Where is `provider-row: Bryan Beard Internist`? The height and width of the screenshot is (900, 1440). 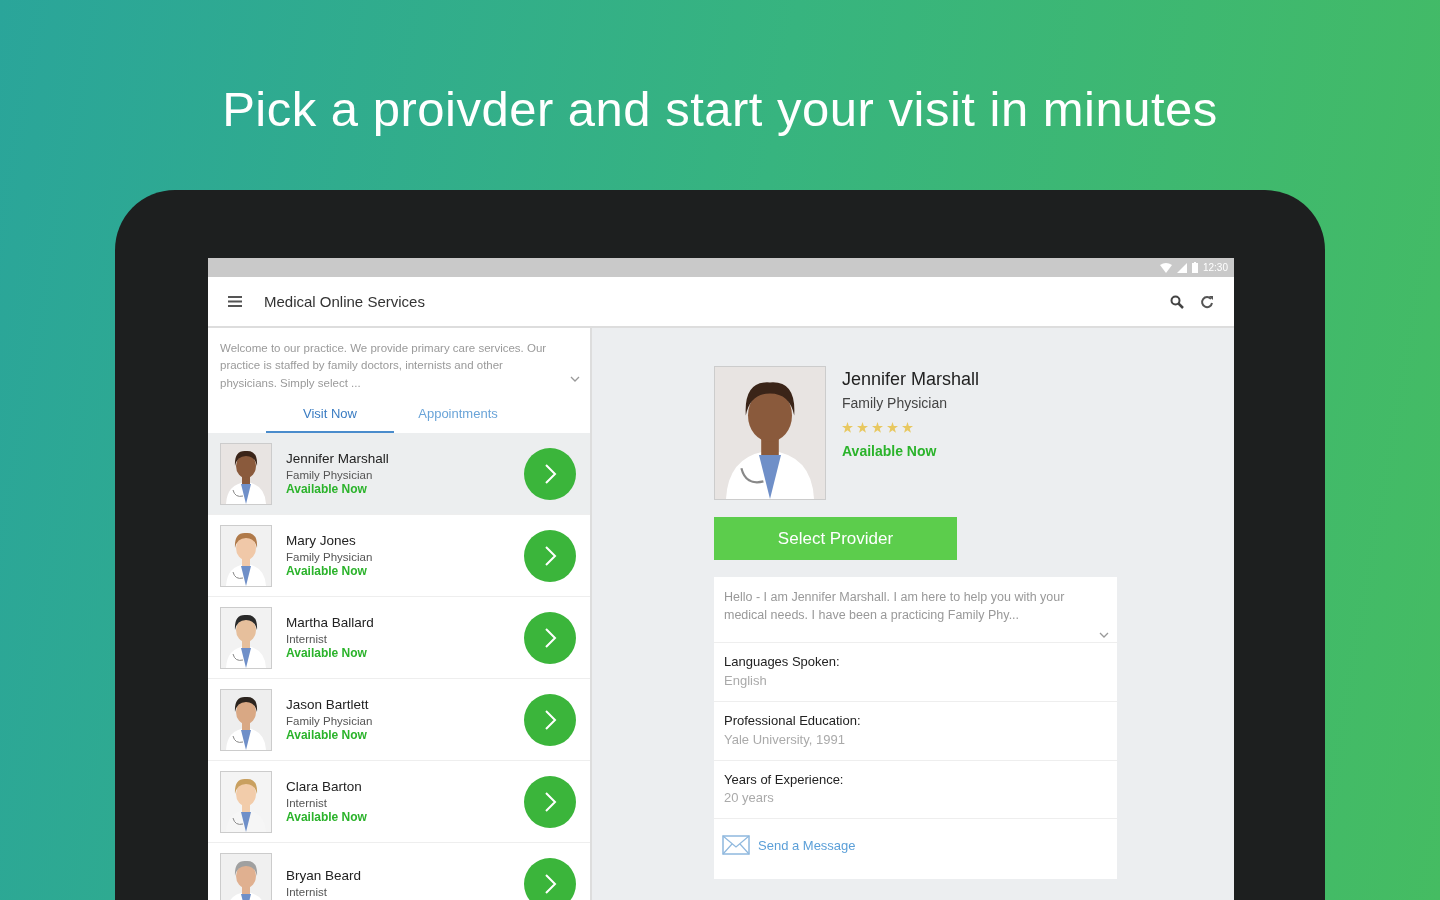 provider-row: Bryan Beard Internist is located at coordinates (399, 871).